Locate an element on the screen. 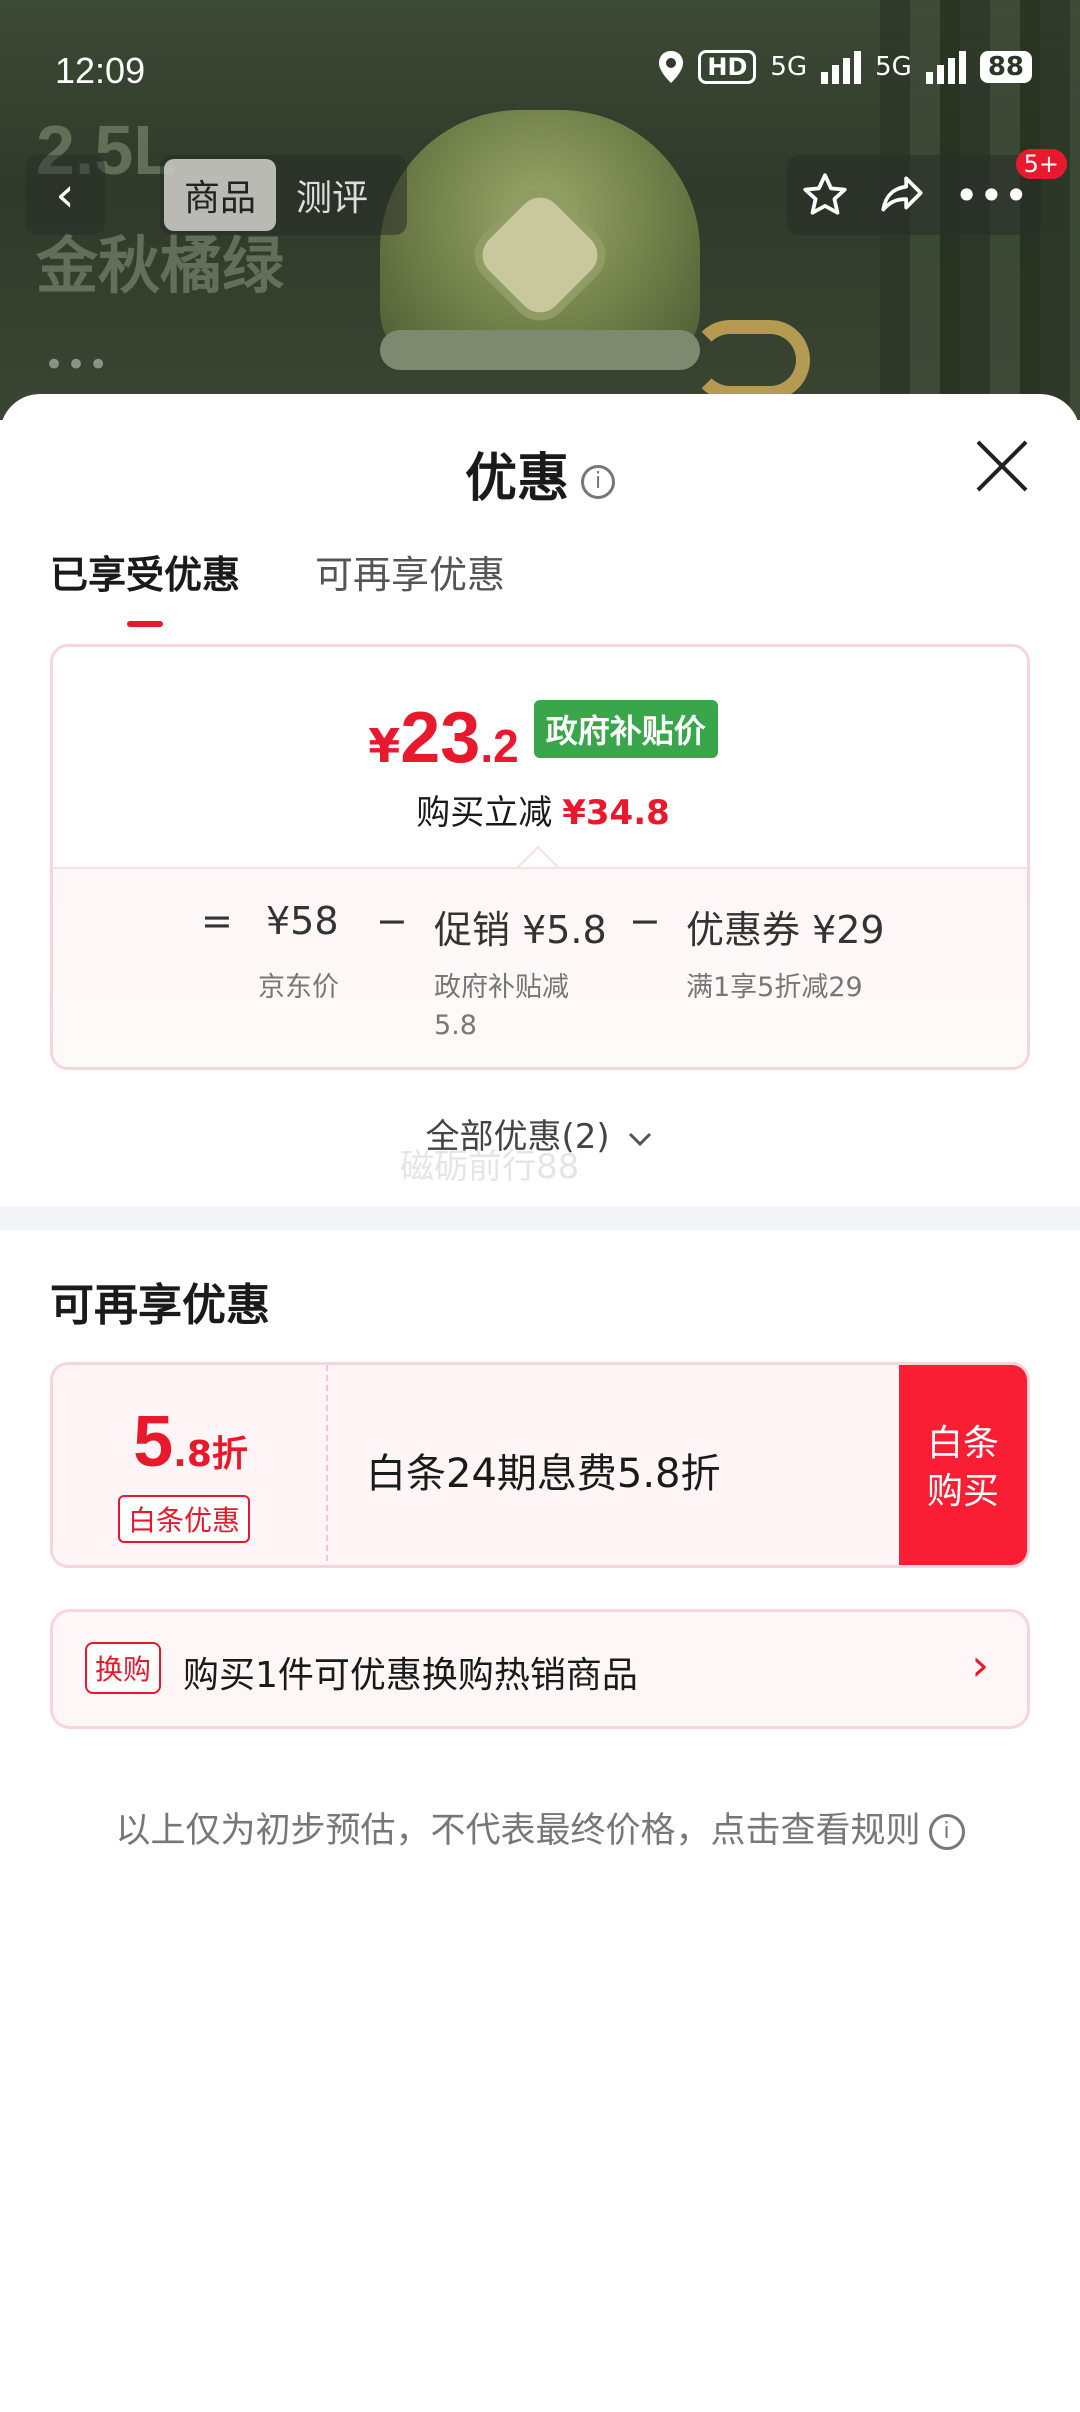  rules-info-icon: i is located at coordinates (946, 1832).